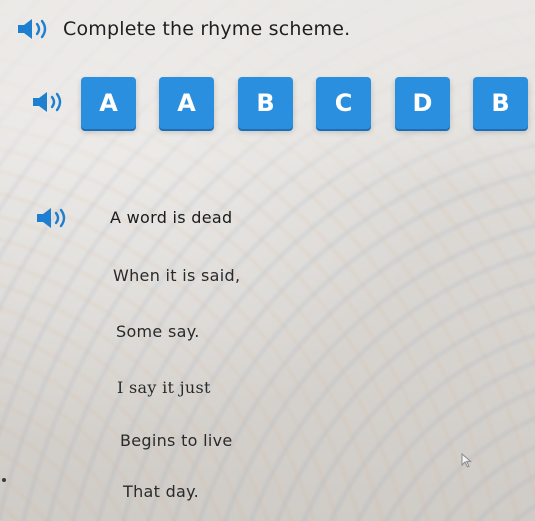 The width and height of the screenshot is (535, 521). I want to click on poem-line: That day., so click(161, 491).